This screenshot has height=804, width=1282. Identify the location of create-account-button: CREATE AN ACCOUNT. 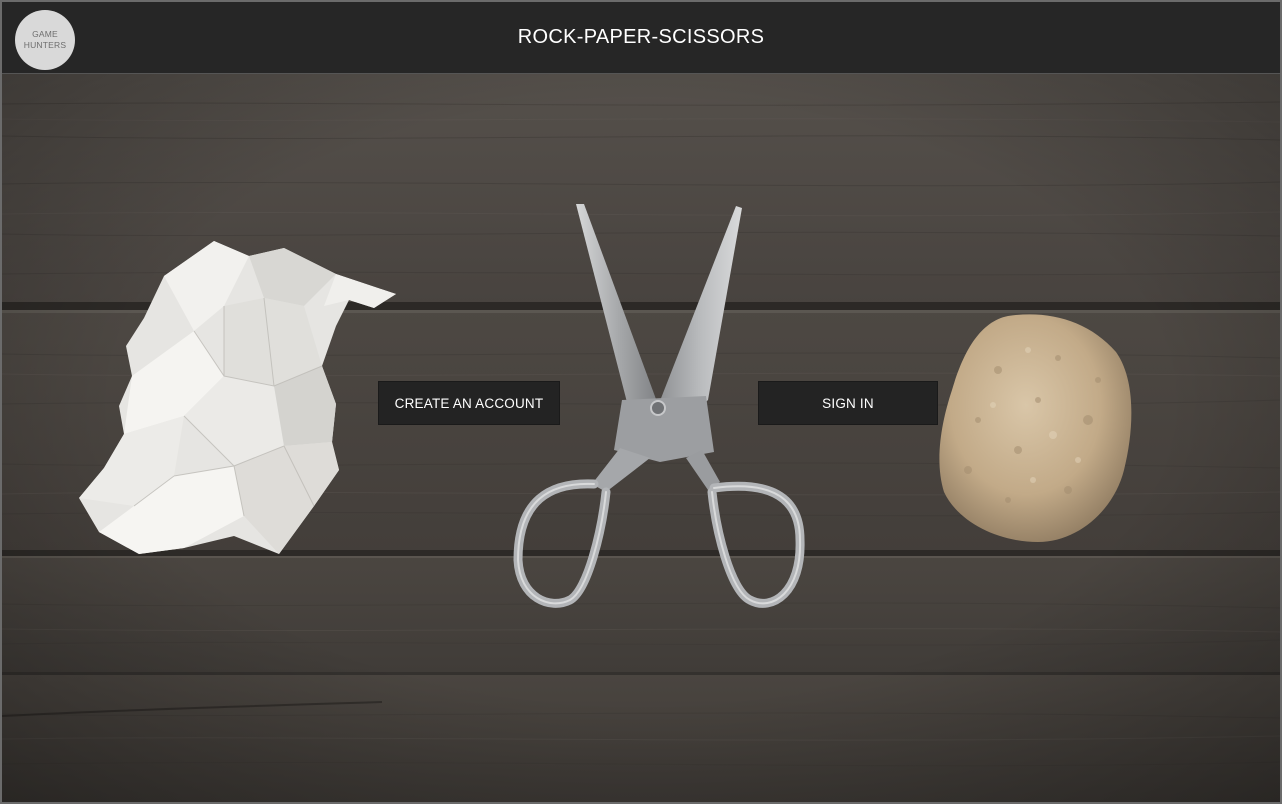
(469, 403).